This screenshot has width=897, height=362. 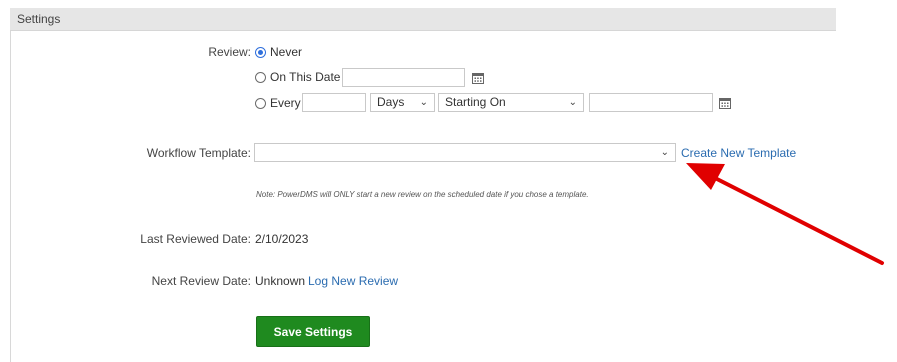 I want to click on review-option-never: Never, so click(x=278, y=52).